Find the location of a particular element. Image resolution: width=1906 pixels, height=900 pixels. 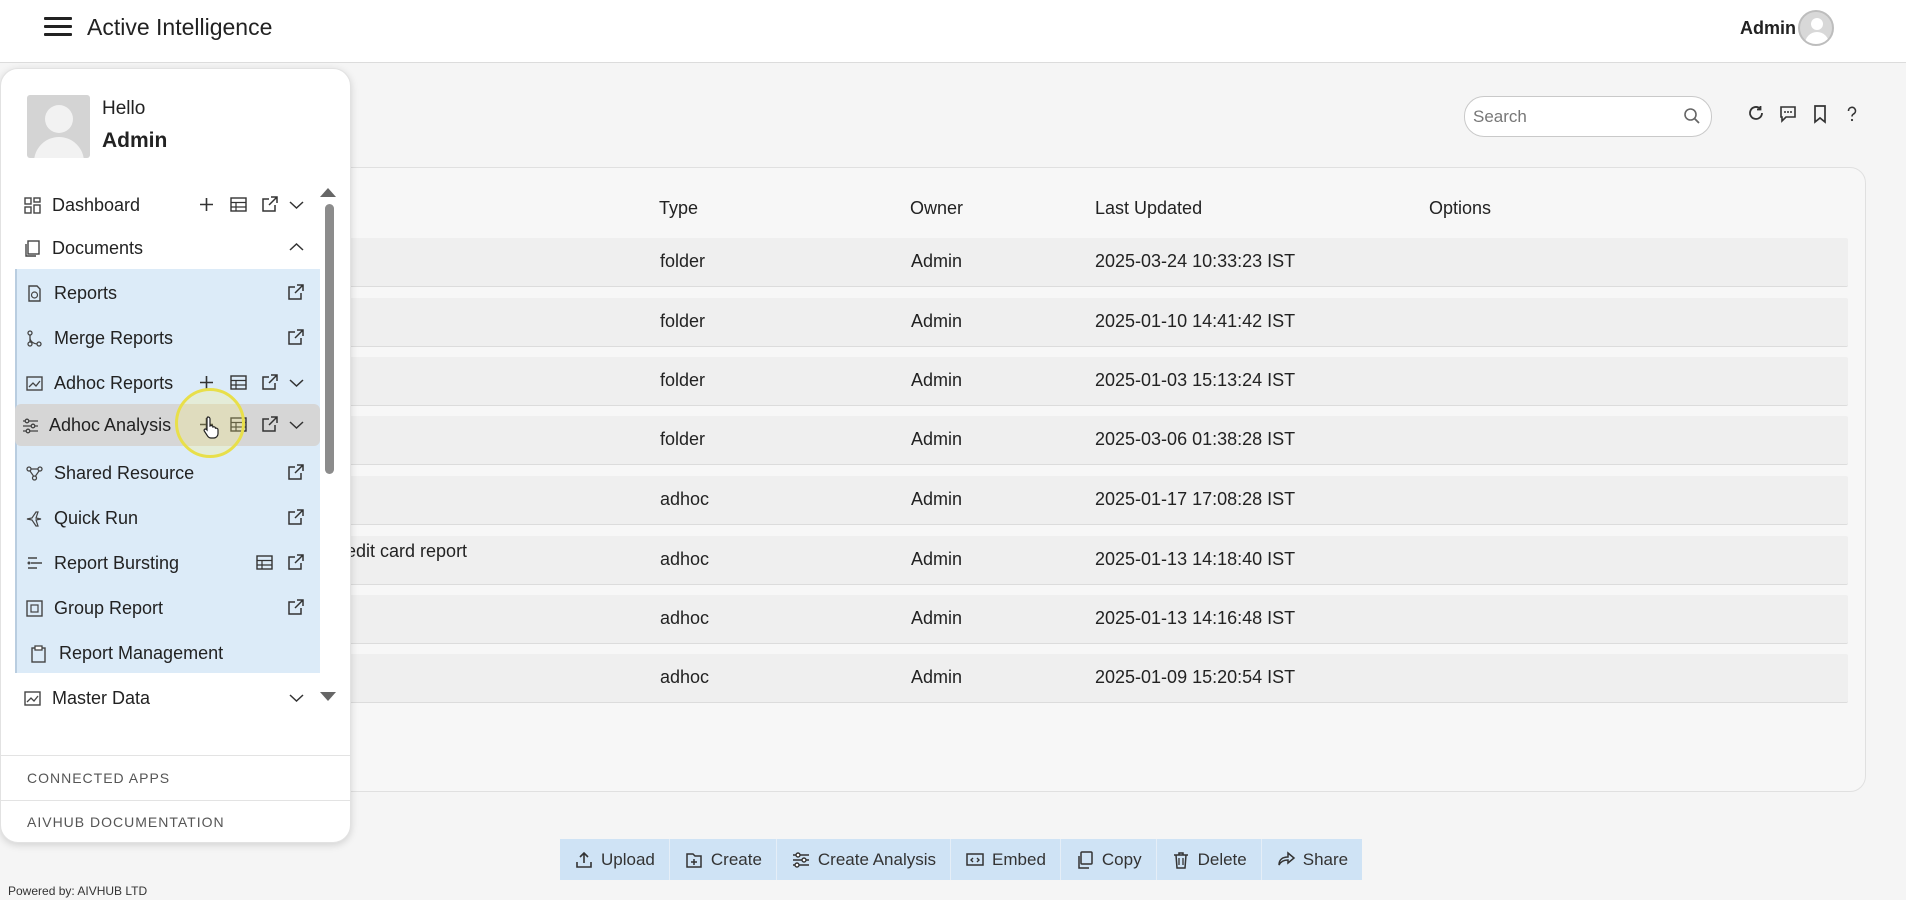

share-button: Share is located at coordinates (1312, 859).